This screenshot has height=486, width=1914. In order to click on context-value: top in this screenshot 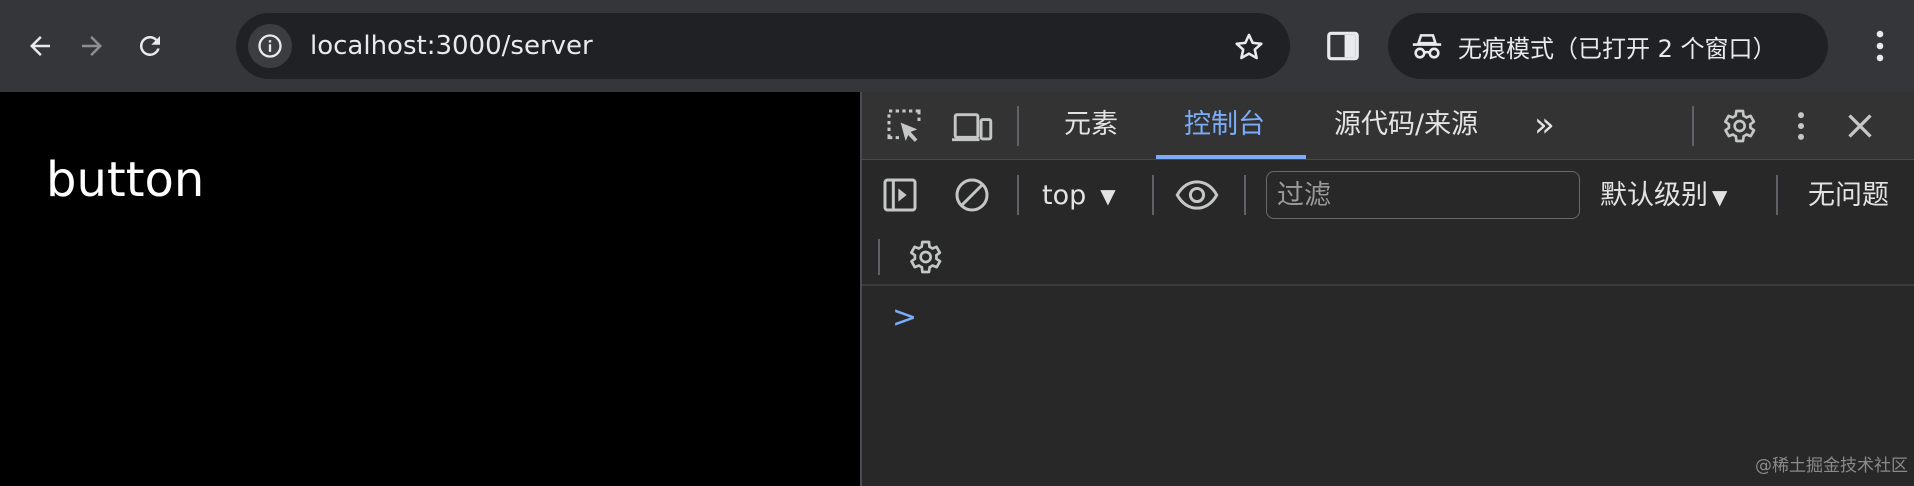, I will do `click(1064, 195)`.